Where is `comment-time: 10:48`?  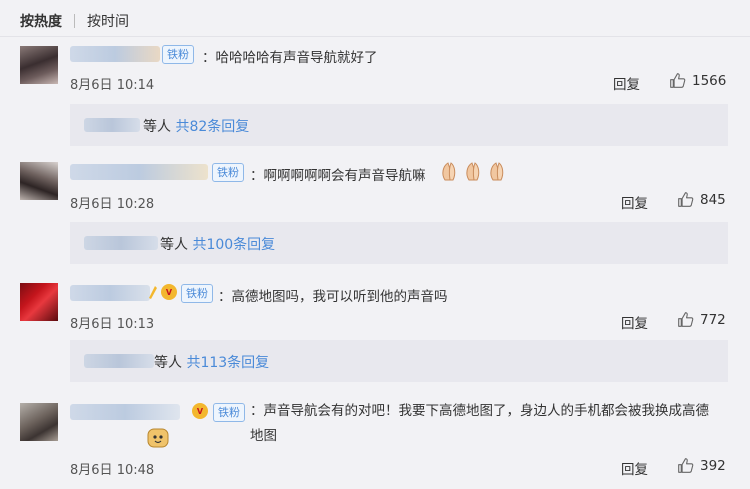 comment-time: 10:48 is located at coordinates (135, 470).